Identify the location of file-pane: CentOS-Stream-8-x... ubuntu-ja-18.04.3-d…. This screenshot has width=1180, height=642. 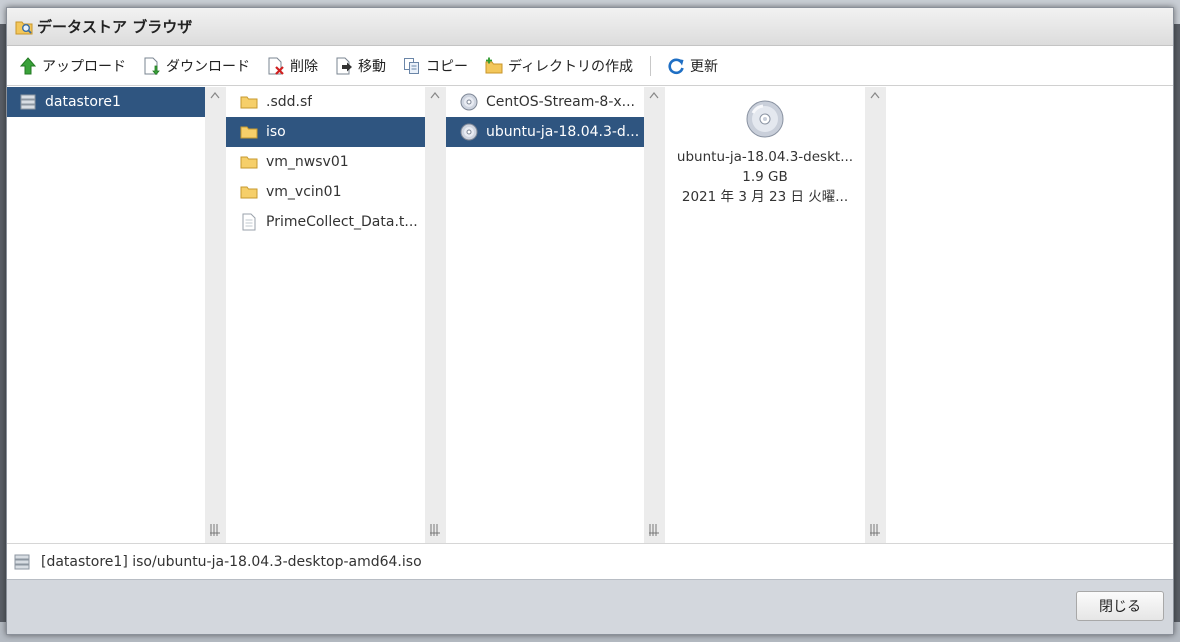
(545, 315).